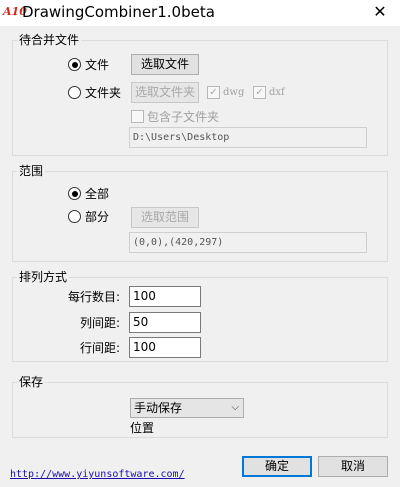 Image resolution: width=400 pixels, height=487 pixels. Describe the element at coordinates (100, 323) in the screenshot. I see `col-spacing-label: 列间距:` at that location.